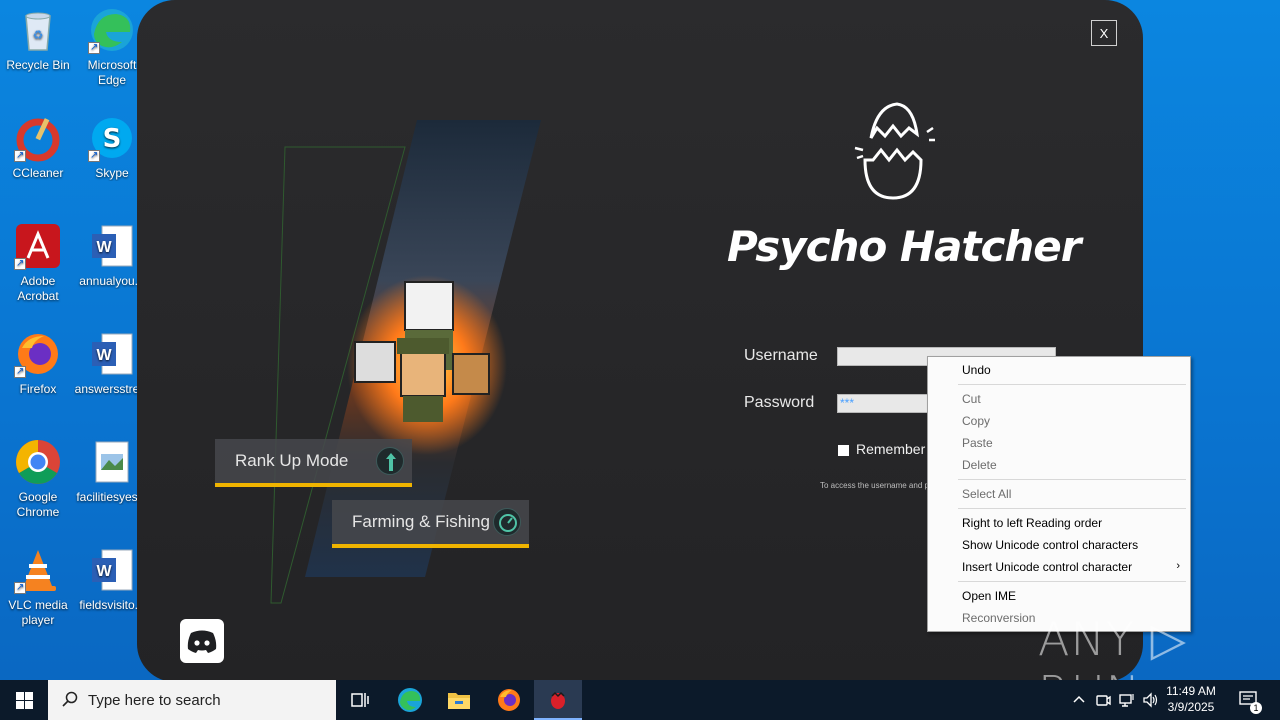  Describe the element at coordinates (640, 700) in the screenshot. I see `taskbar: Type here to search 11:49 AM 3/9/2025 1` at that location.